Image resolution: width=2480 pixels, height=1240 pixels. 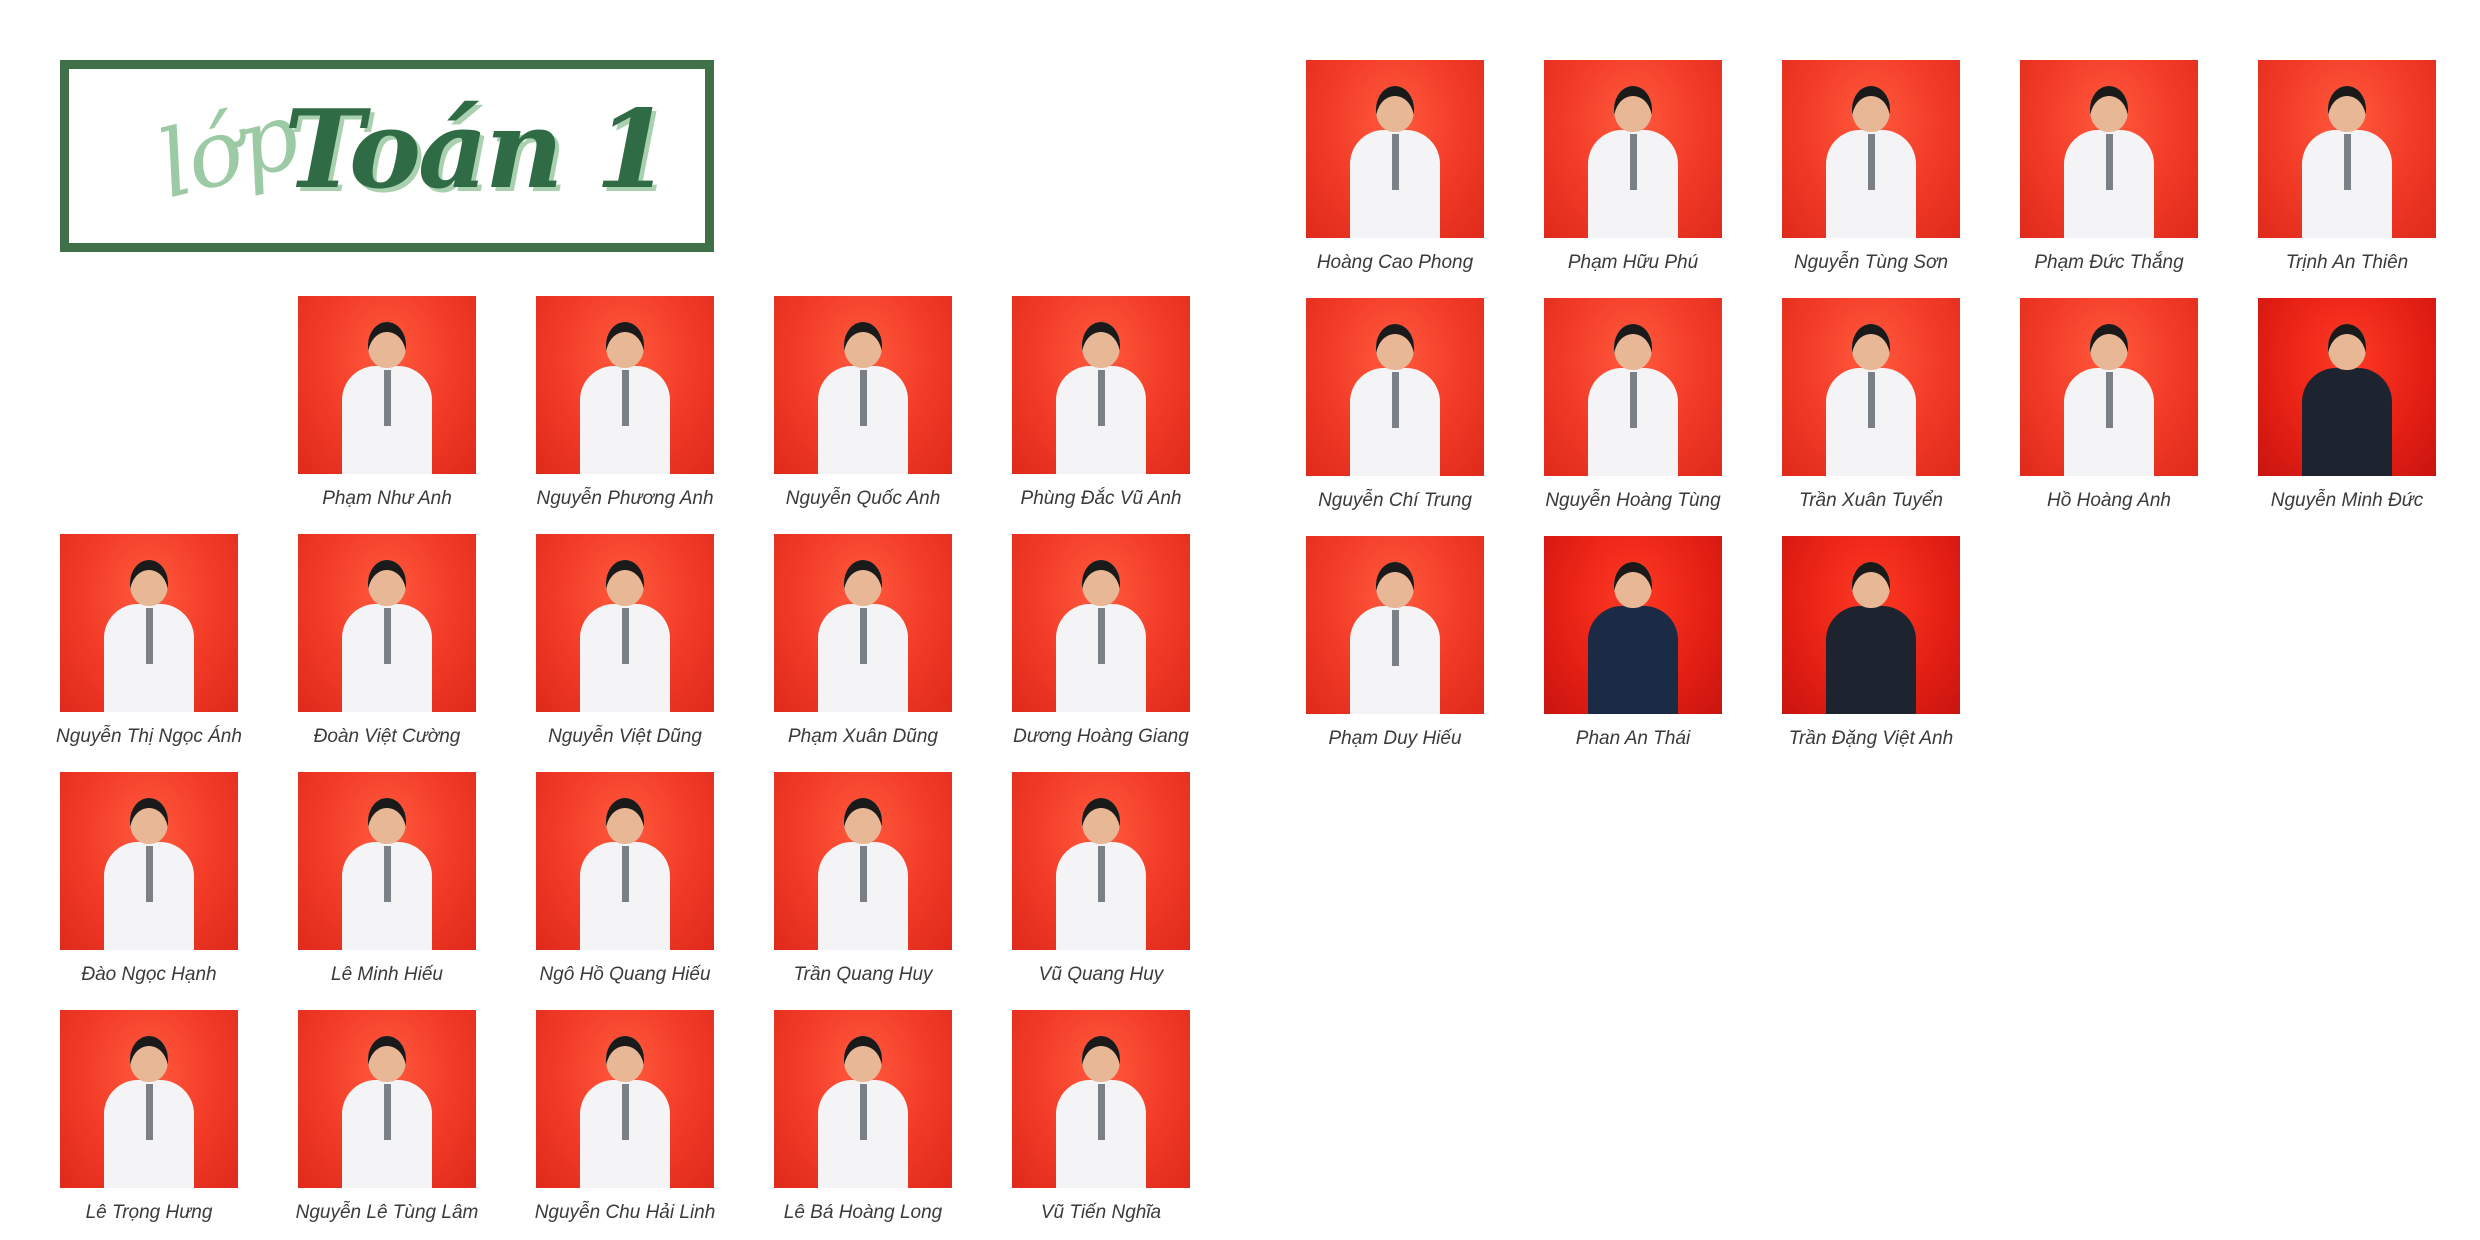 I want to click on student-name: Trịnh An Thiên, so click(x=2347, y=262).